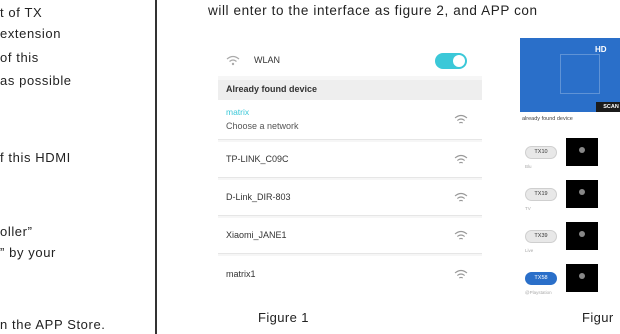 This screenshot has height=334, width=620. What do you see at coordinates (350, 275) in the screenshot?
I see `network-row: matrix1` at bounding box center [350, 275].